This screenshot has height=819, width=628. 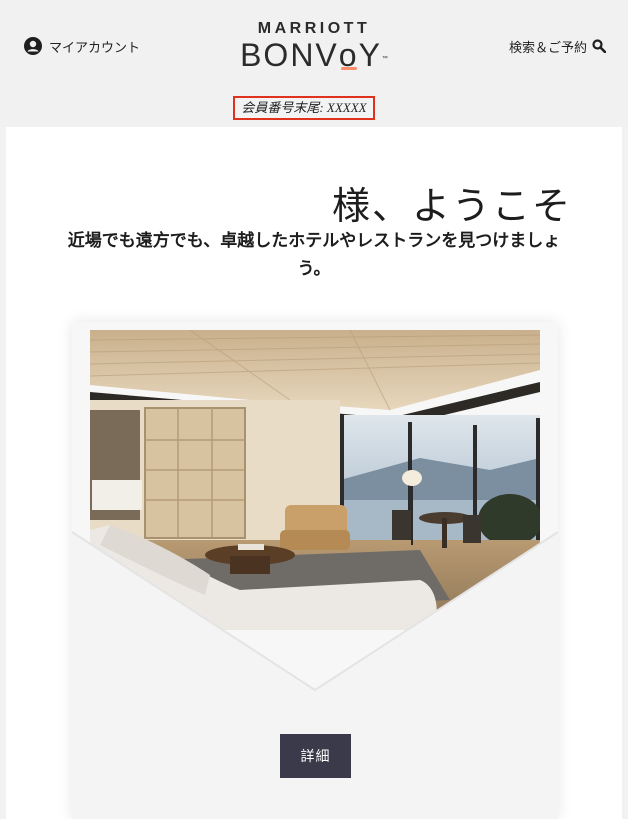 I want to click on search-reserve-label: 検索＆ご予約, so click(x=547, y=48).